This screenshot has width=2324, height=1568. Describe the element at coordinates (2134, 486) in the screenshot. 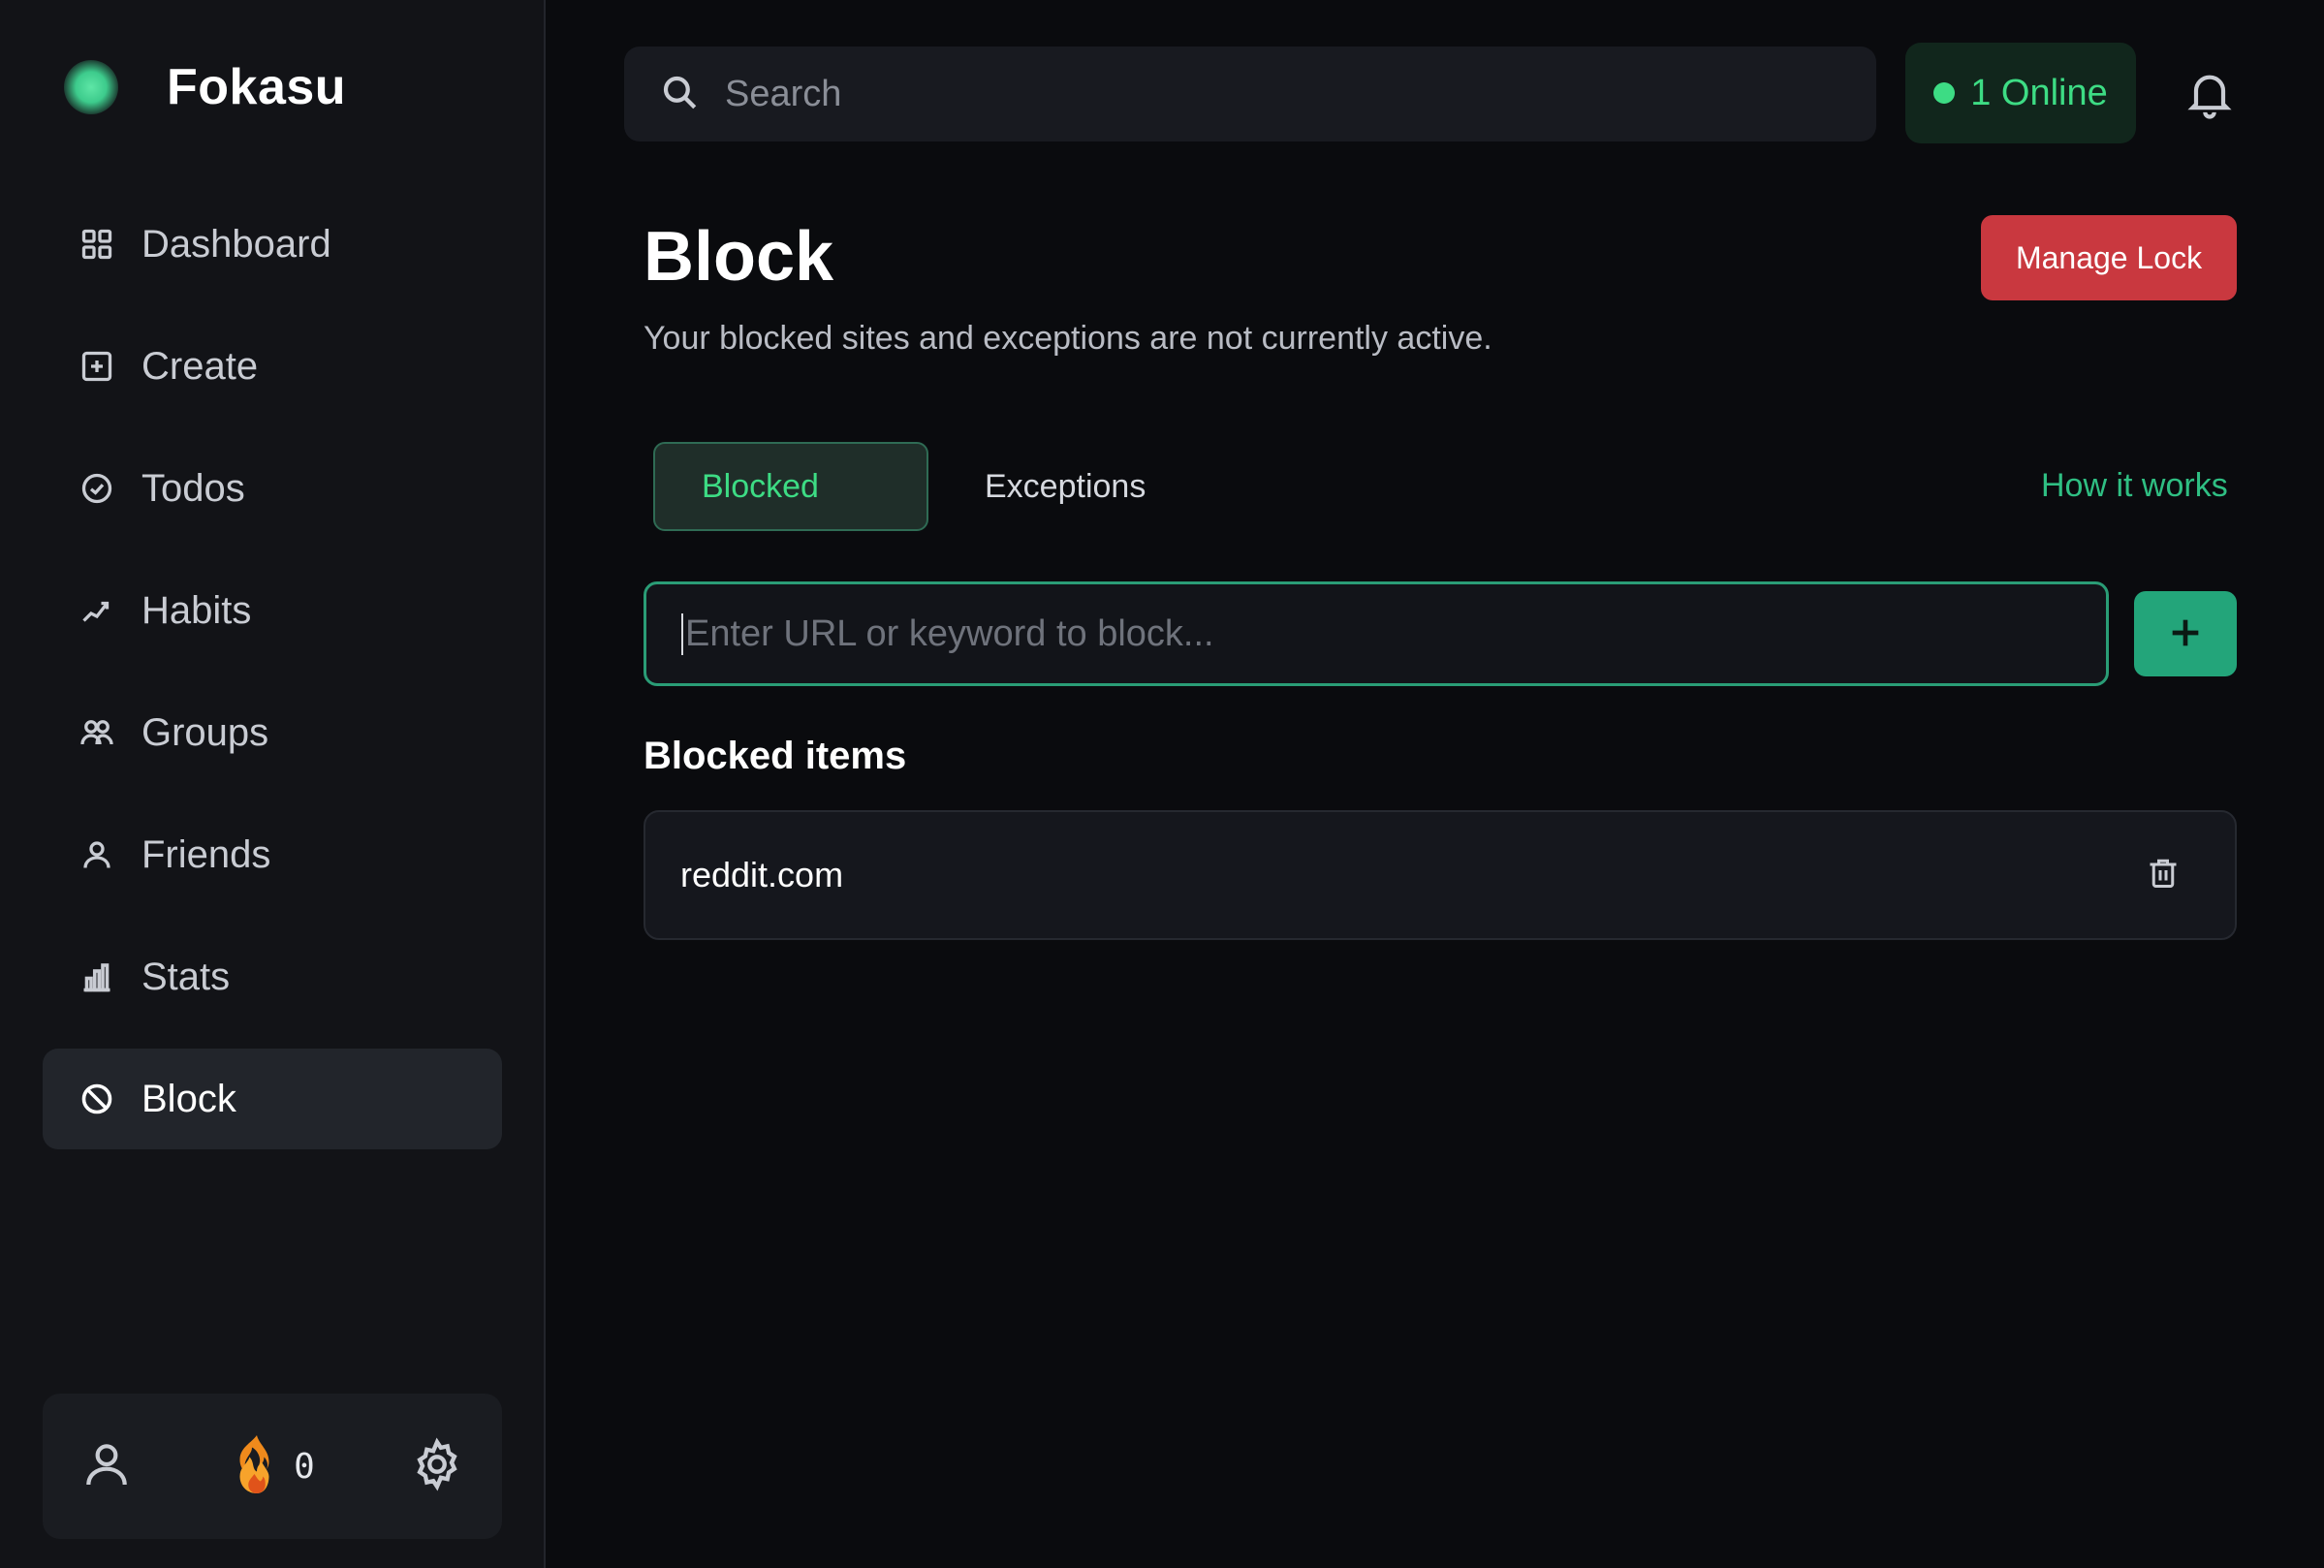

I see `how-it-works-link: How it works` at that location.